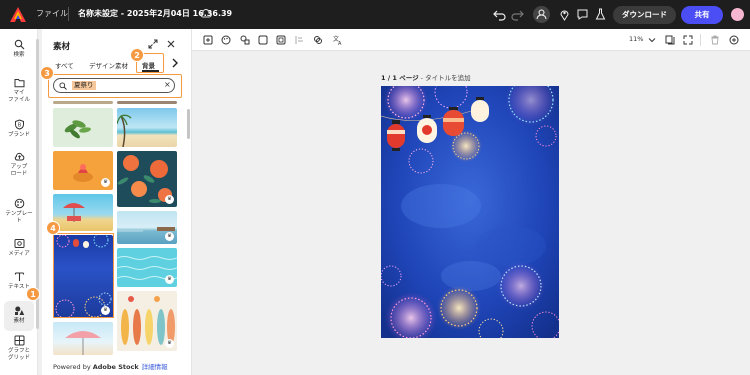  I want to click on rail-item-brand: B ブランド, so click(19, 129).